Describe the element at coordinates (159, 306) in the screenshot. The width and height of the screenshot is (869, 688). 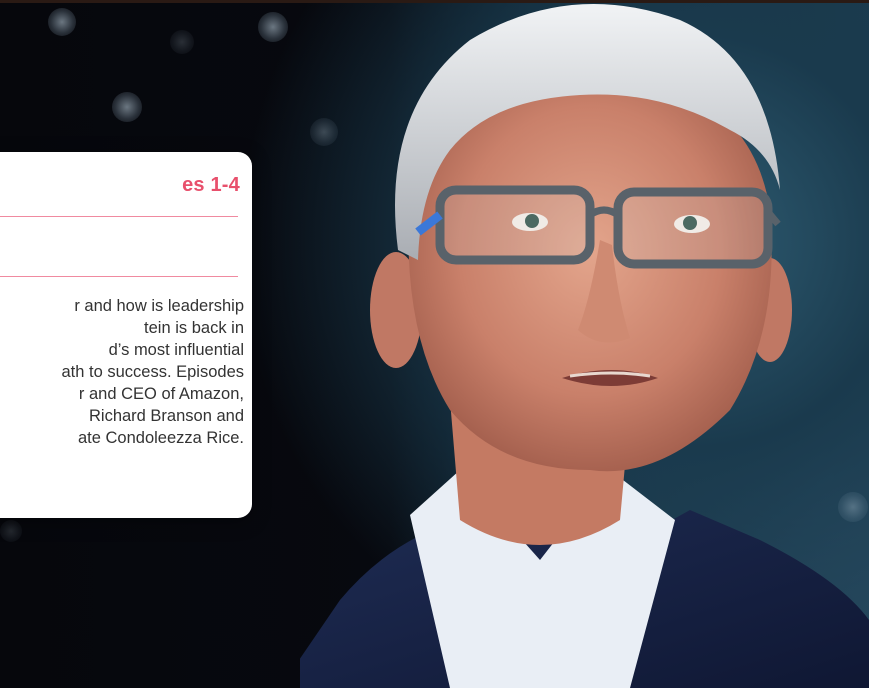
I see `description-line: r and how is leadership` at that location.